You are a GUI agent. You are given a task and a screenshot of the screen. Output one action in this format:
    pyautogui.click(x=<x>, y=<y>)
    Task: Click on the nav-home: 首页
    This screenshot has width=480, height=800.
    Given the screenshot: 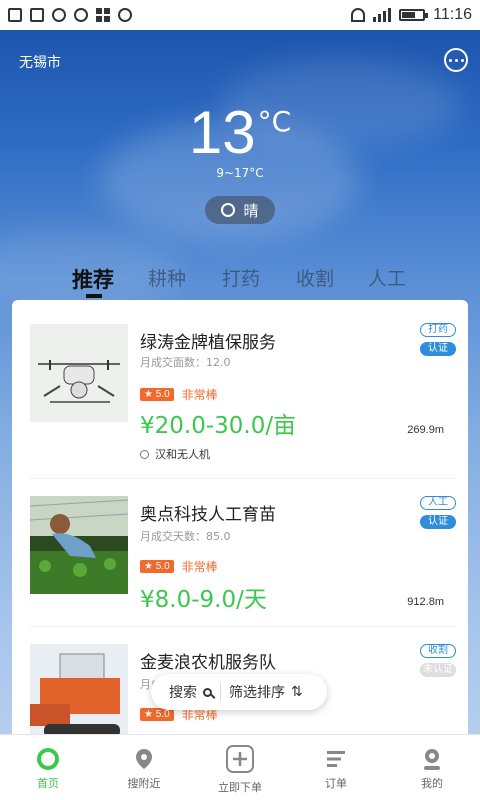 What is the action you would take?
    pyautogui.click(x=48, y=767)
    